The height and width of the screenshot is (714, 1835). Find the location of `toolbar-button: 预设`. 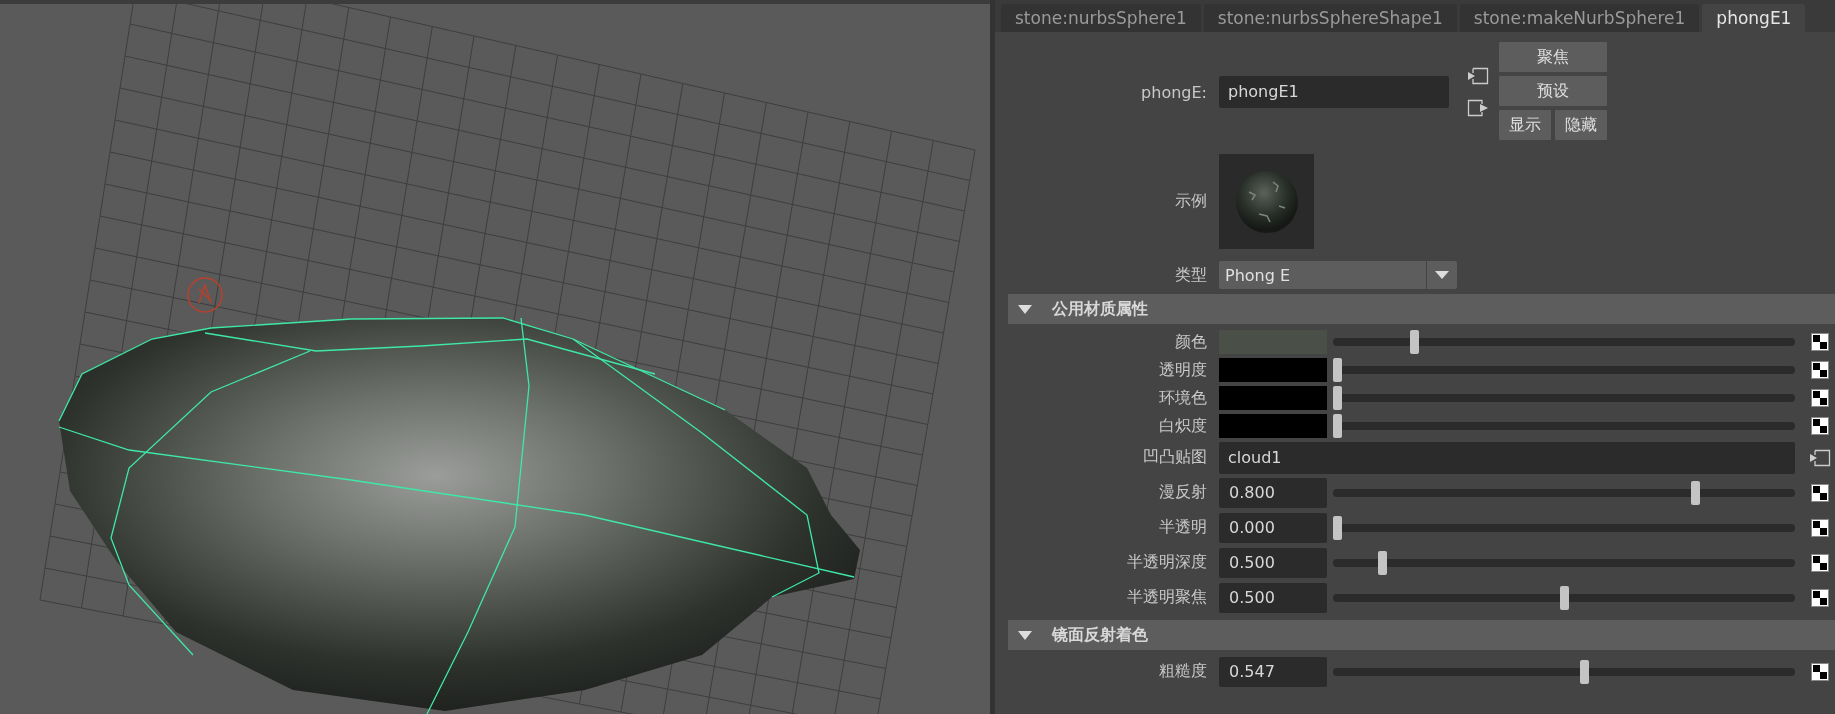

toolbar-button: 预设 is located at coordinates (1553, 91).